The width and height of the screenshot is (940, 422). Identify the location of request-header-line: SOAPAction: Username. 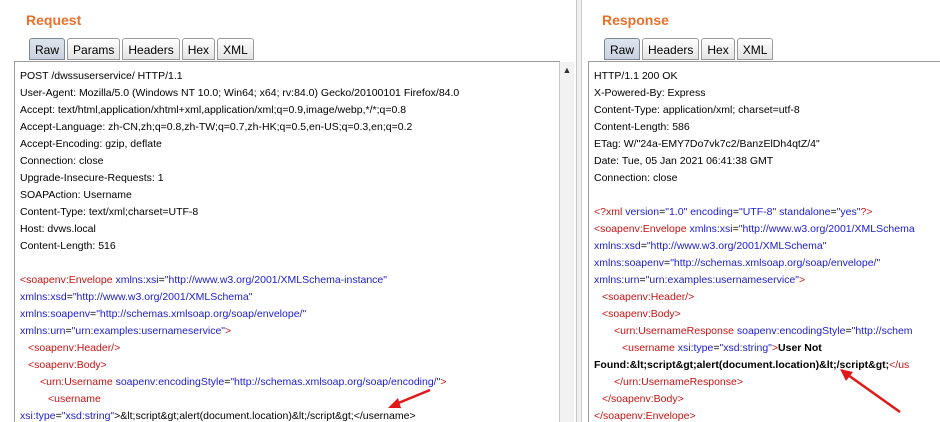
(76, 195).